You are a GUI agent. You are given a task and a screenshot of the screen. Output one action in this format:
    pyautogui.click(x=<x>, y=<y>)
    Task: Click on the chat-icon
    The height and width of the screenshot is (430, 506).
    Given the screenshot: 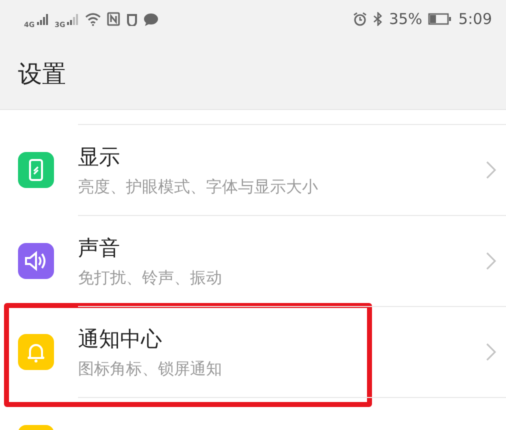 What is the action you would take?
    pyautogui.click(x=151, y=19)
    